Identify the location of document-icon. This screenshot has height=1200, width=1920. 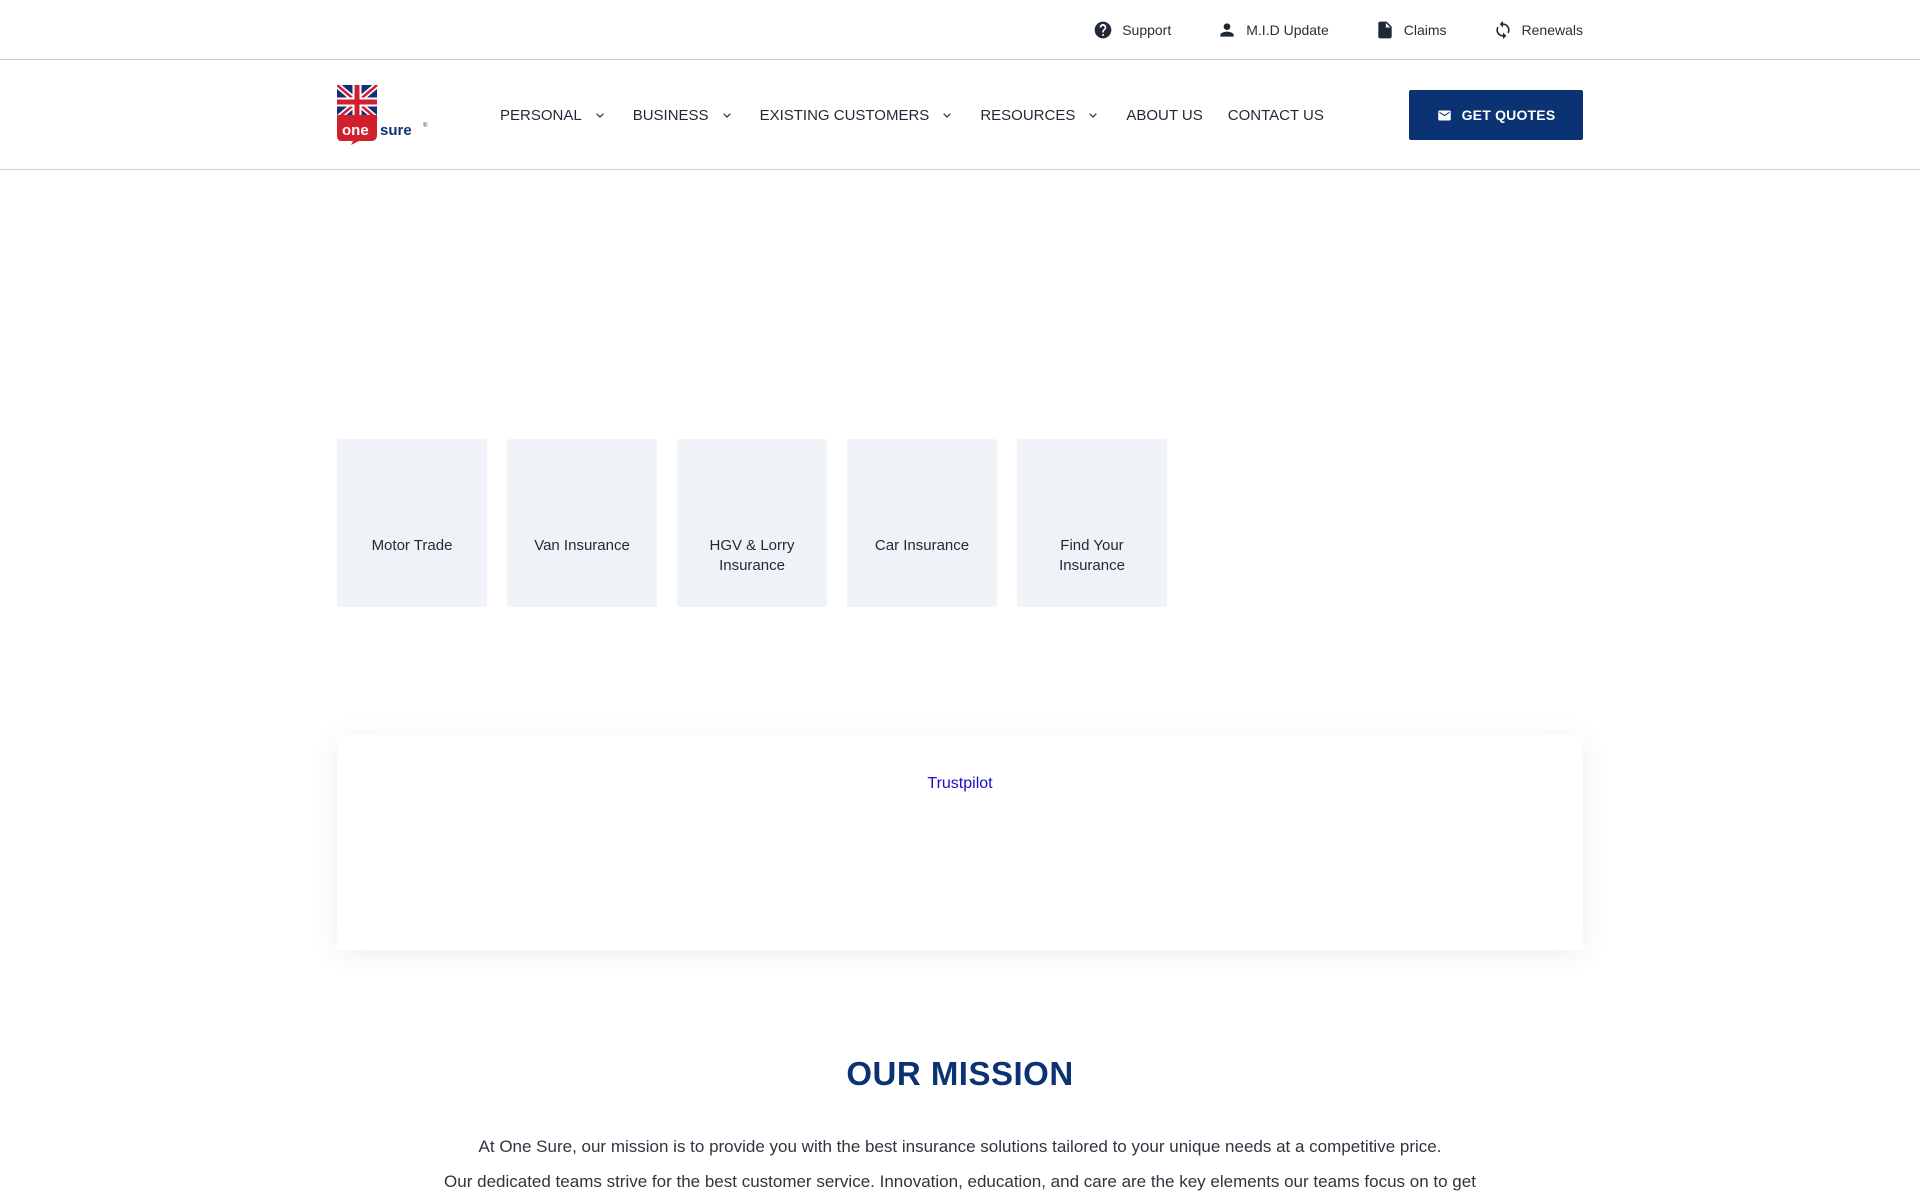
(1385, 30).